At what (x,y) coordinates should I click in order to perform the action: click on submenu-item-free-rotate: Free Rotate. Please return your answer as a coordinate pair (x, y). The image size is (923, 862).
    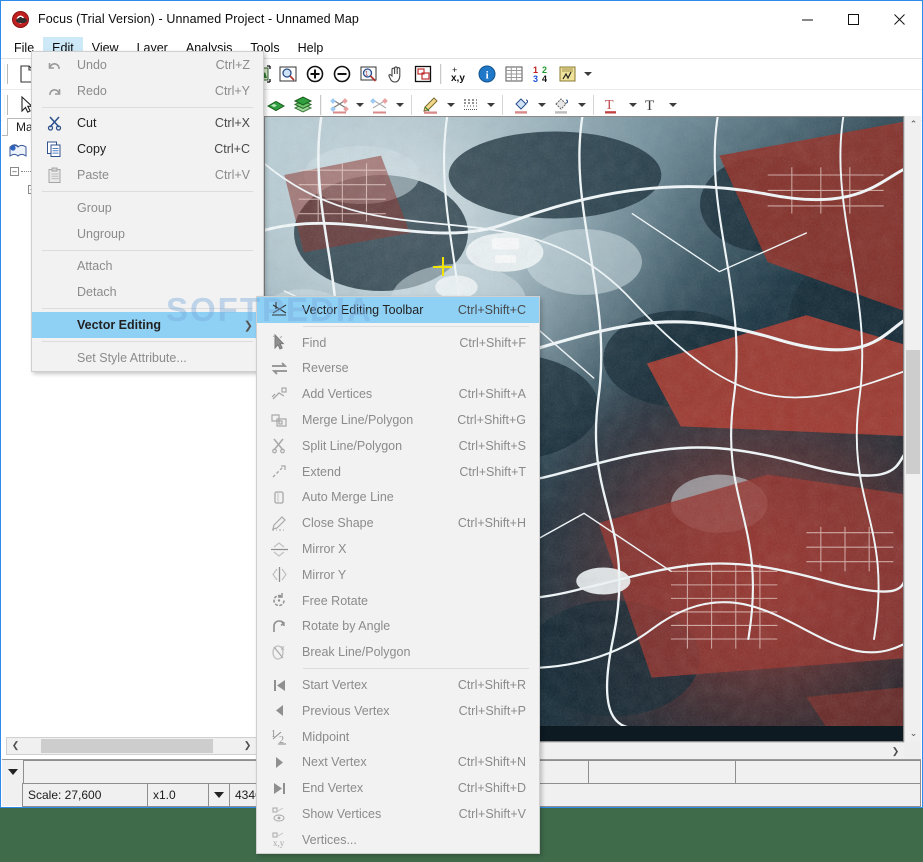
    Looking at the image, I should click on (398, 601).